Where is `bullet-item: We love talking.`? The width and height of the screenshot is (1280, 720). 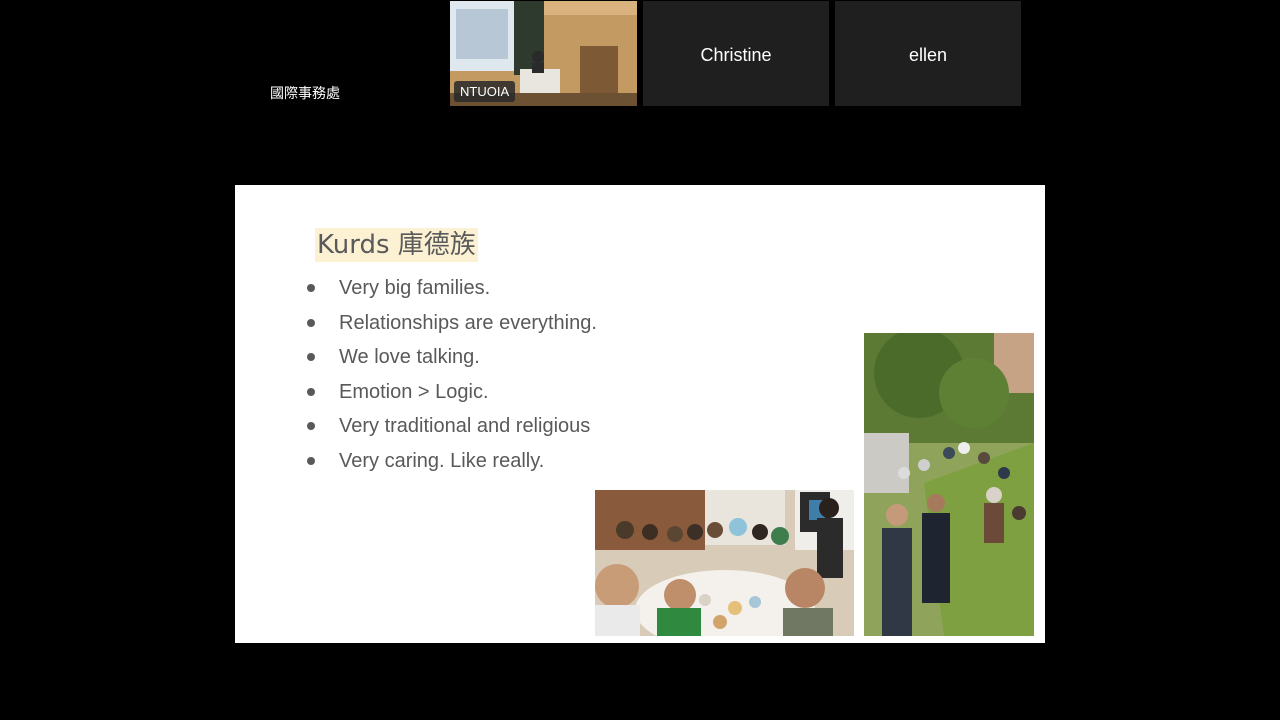 bullet-item: We love talking. is located at coordinates (452, 361).